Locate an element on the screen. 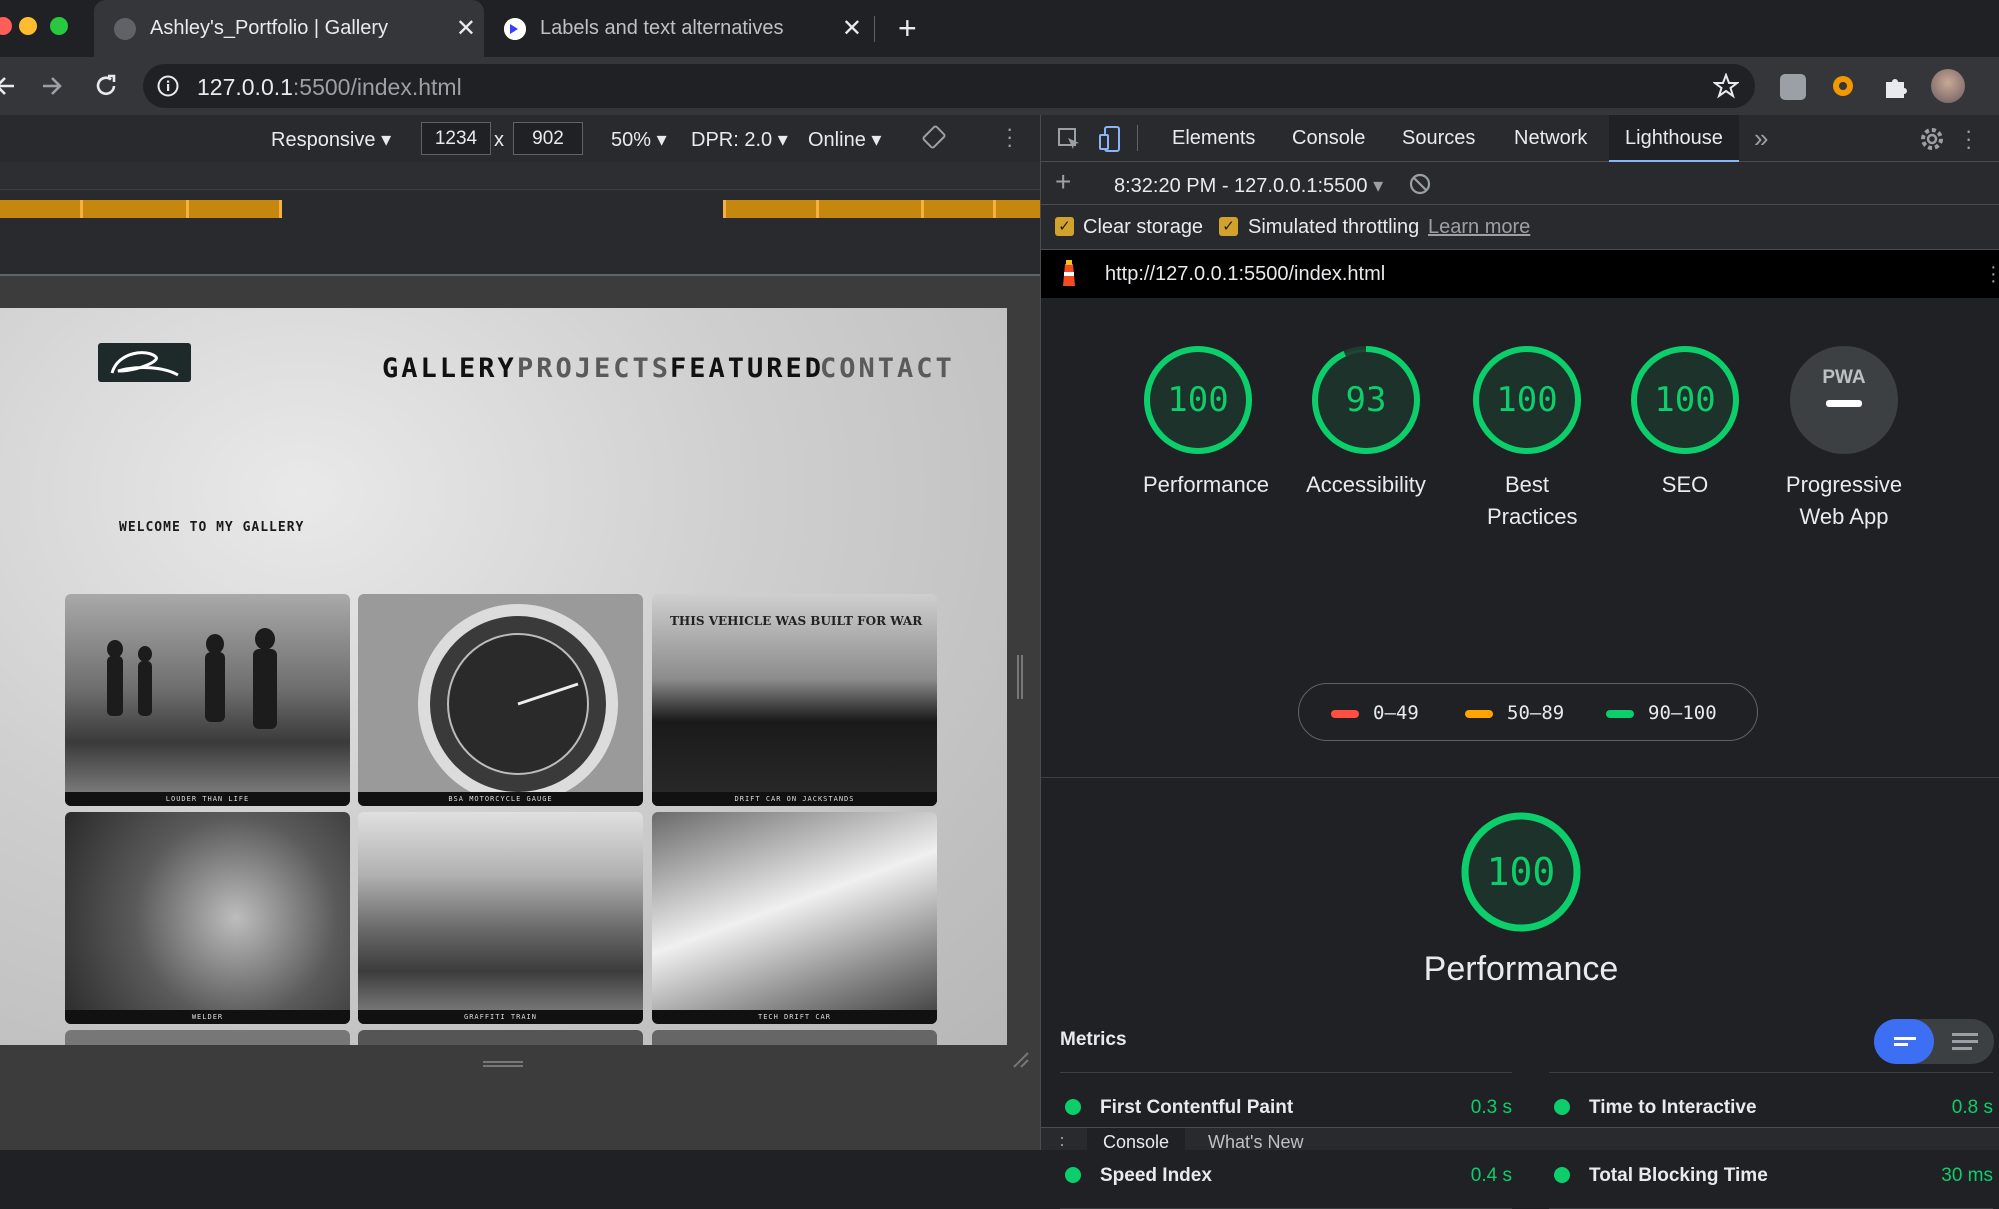 This screenshot has width=1999, height=1209. browser-tab-labels: Labels and text alternatives ✕ is located at coordinates (680, 28).